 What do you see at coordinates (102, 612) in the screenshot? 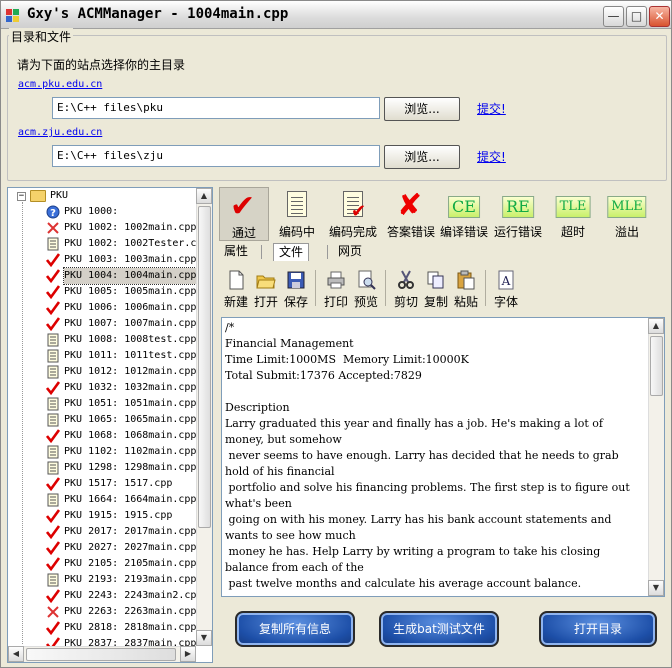
I see `tree-item: PKU 2263: 2263main.cpp` at bounding box center [102, 612].